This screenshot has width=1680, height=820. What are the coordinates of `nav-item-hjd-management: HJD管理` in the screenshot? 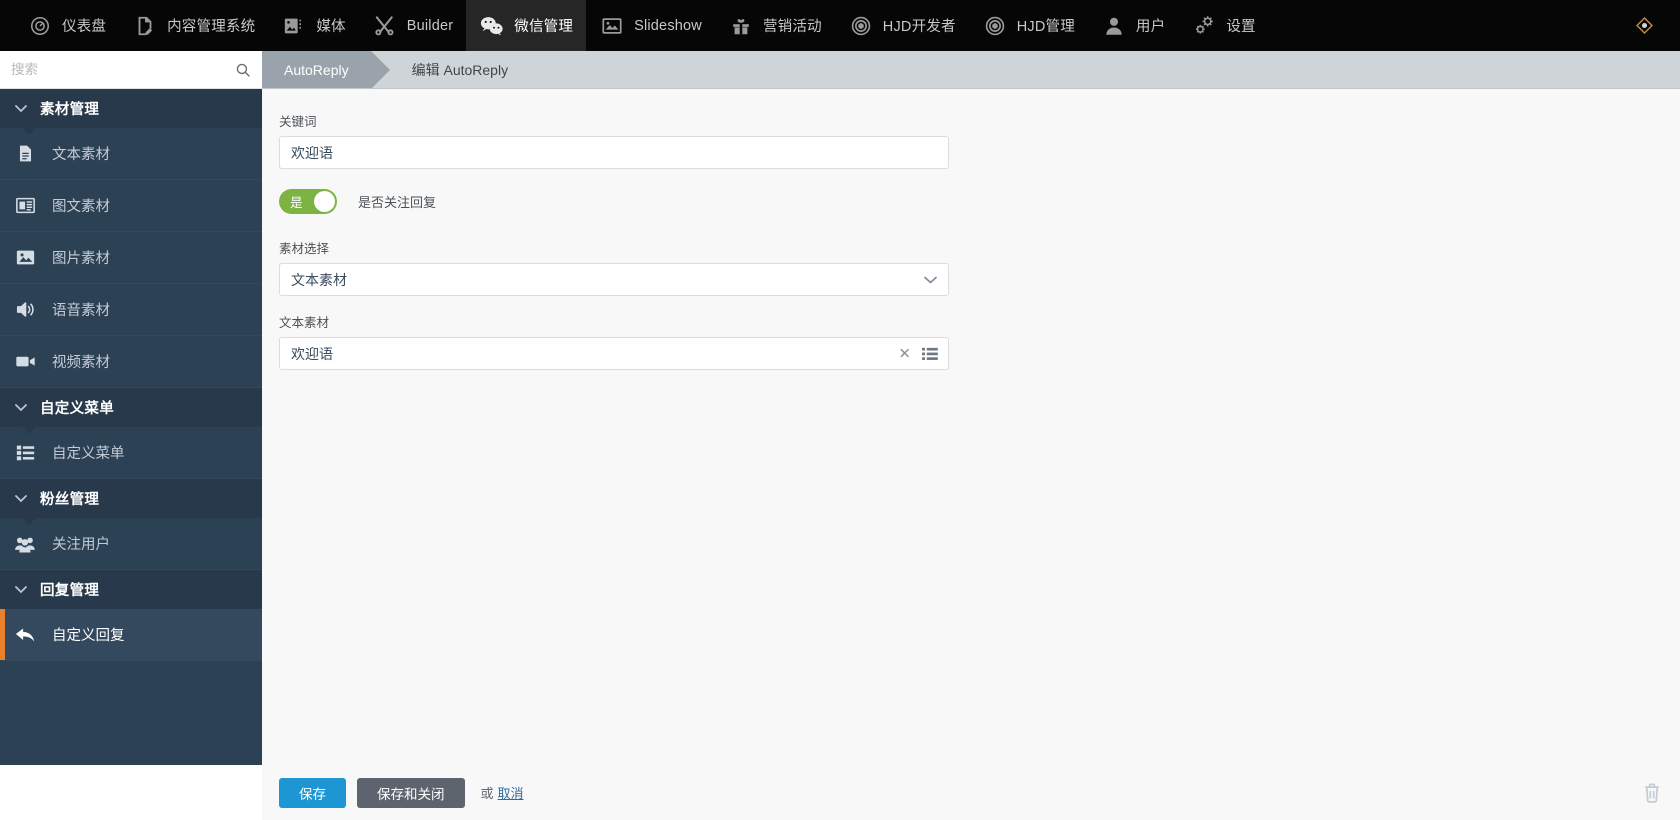 It's located at (1028, 25).